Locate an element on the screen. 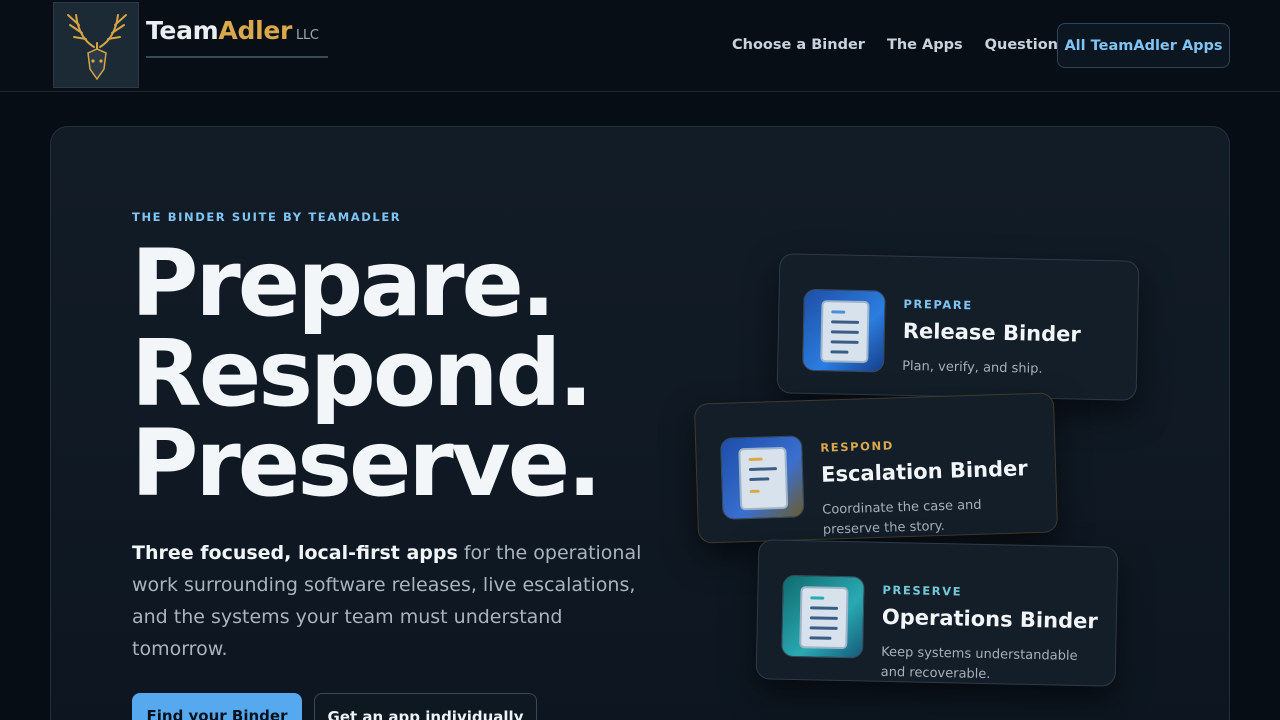 The image size is (1280, 720). card-desc: Plan, verify, and ship. is located at coordinates (972, 367).